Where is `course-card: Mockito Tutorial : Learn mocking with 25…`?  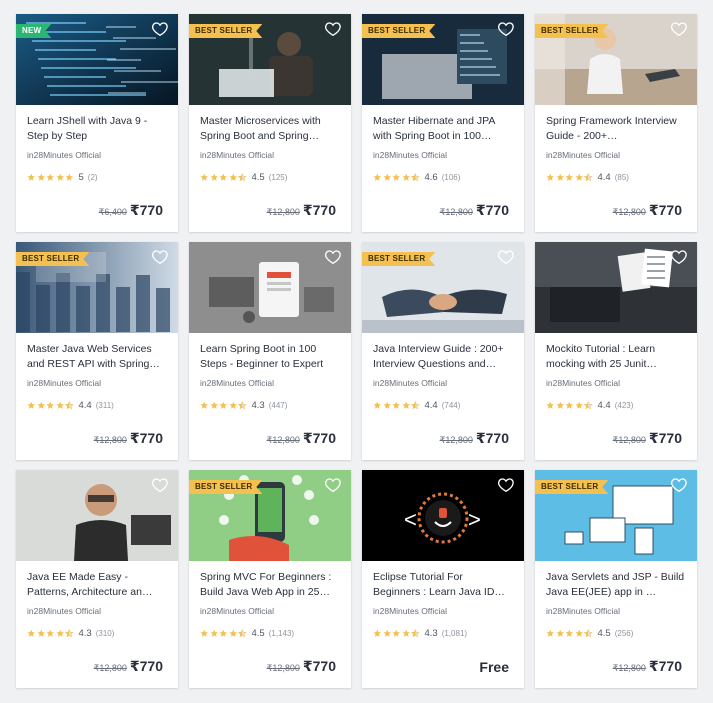
course-card: Mockito Tutorial : Learn mocking with 25… is located at coordinates (616, 351).